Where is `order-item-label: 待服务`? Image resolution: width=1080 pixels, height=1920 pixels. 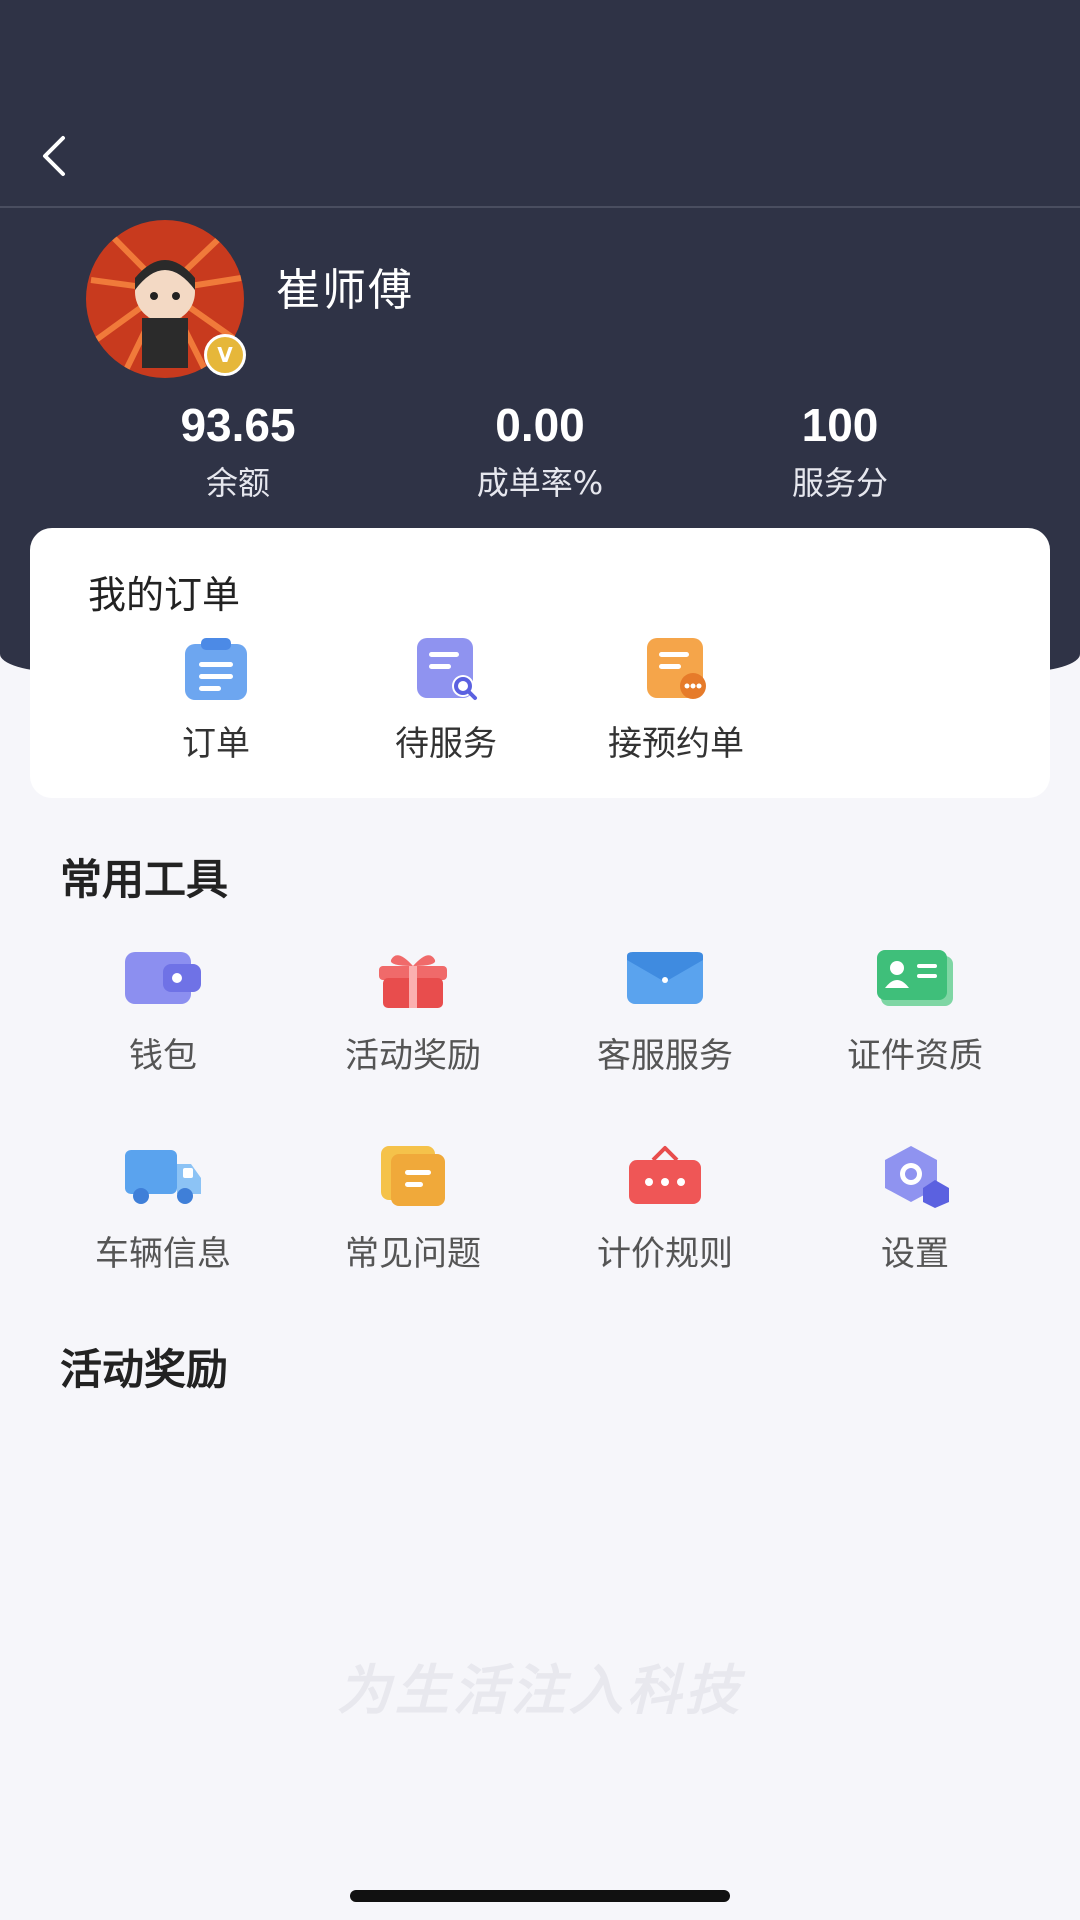
order-item-label: 待服务 is located at coordinates (446, 744).